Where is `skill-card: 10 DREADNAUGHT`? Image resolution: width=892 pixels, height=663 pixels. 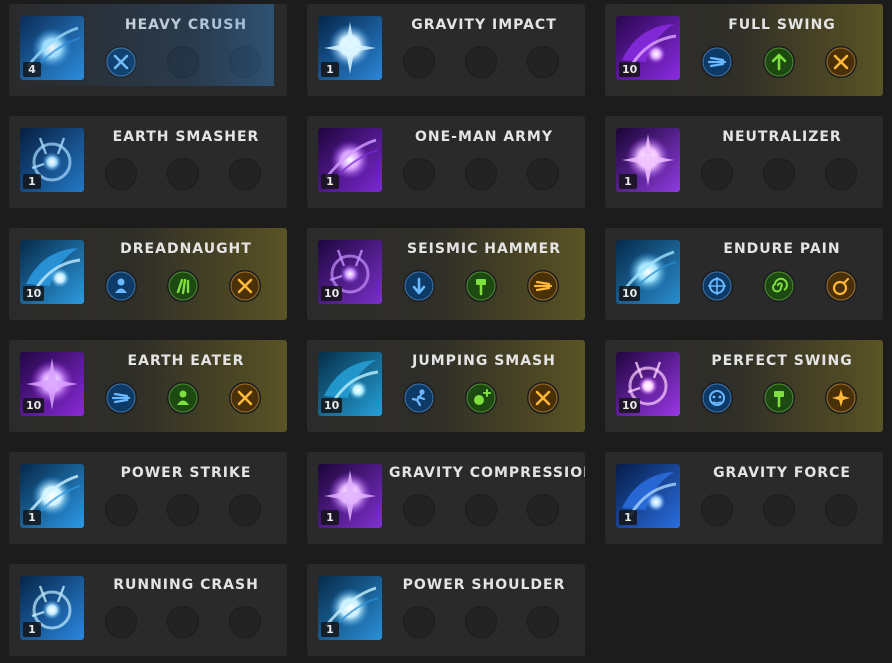 skill-card: 10 DREADNAUGHT is located at coordinates (148, 274).